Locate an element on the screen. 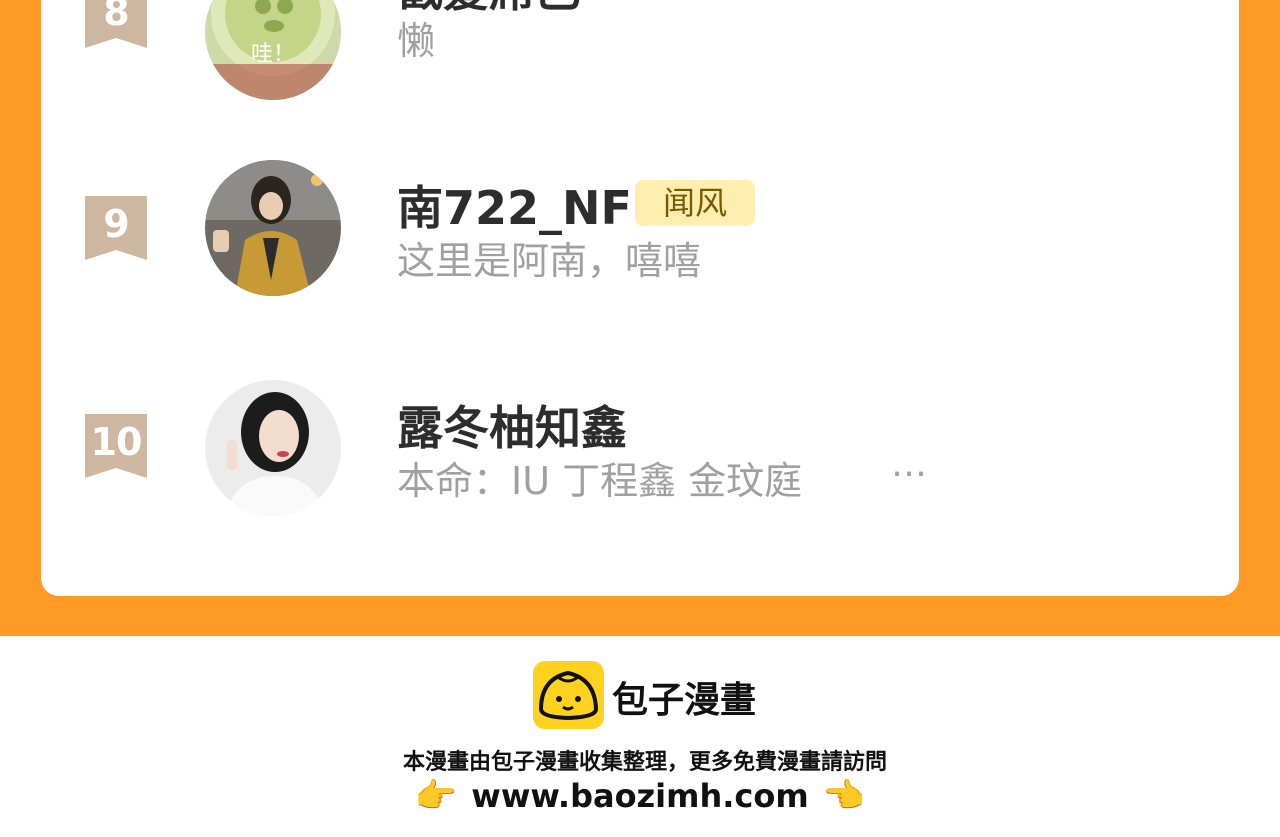 Image resolution: width=1280 pixels, height=837 pixels. site-url-link: www.baozimh.com is located at coordinates (639, 796).